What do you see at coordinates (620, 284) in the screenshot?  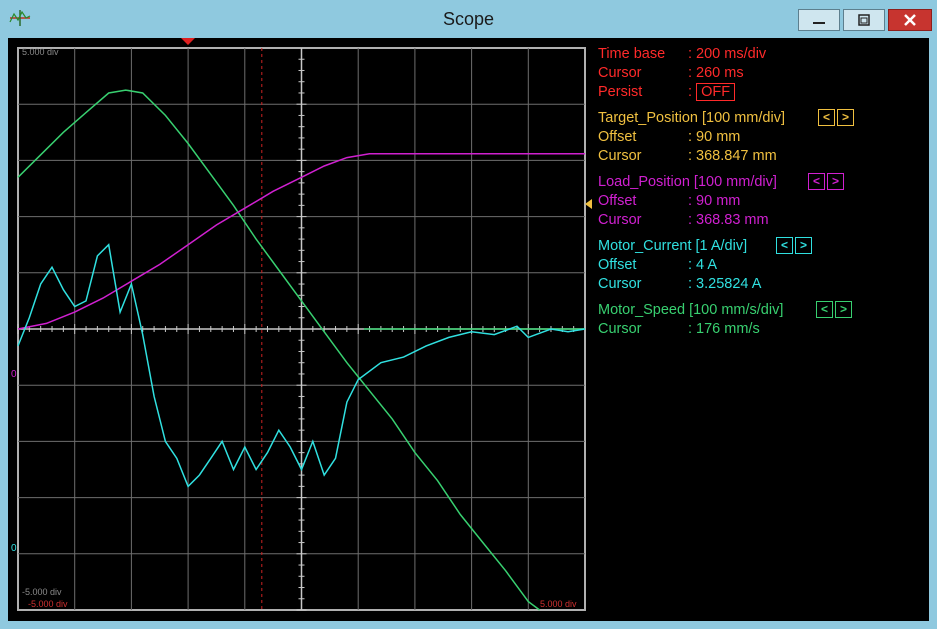 I see `current-cursor-label: Cursor` at bounding box center [620, 284].